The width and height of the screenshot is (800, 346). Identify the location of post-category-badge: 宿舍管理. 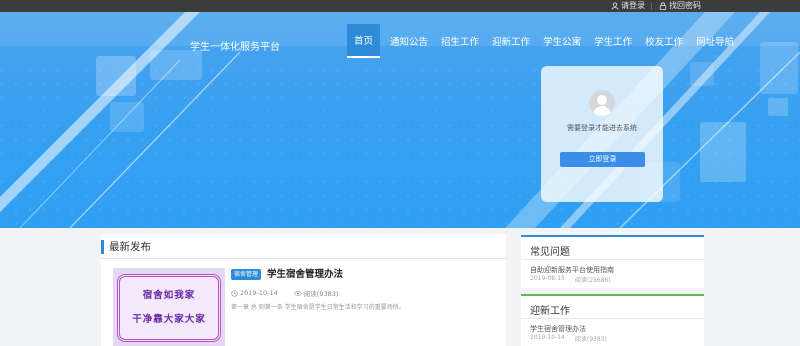
(246, 274).